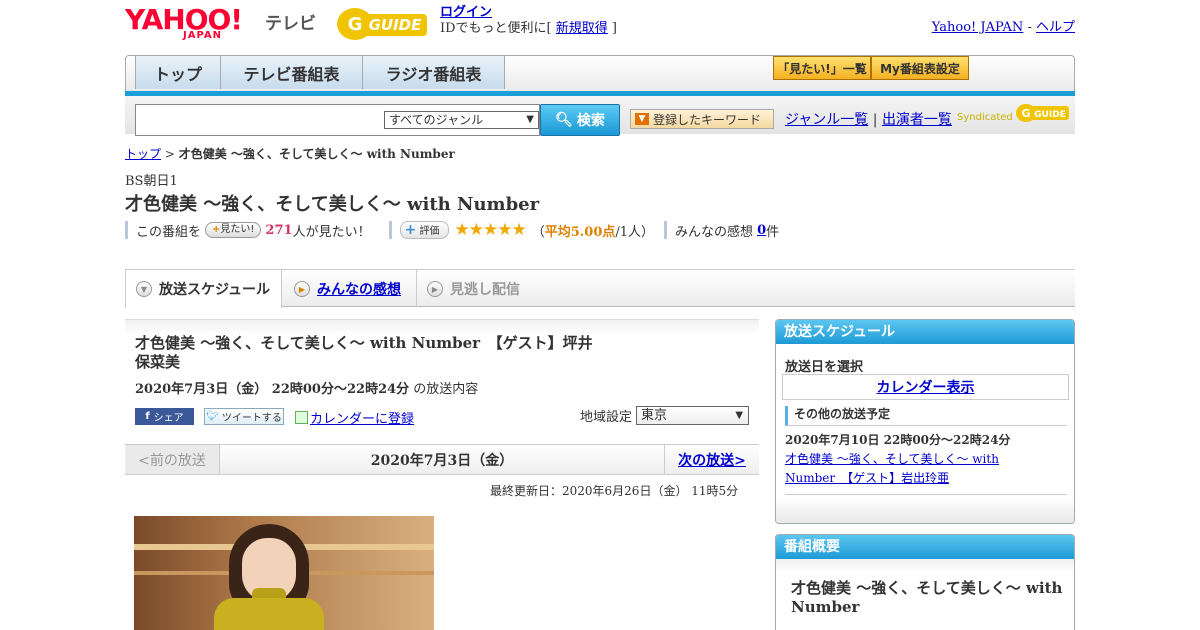 Image resolution: width=1200 pixels, height=630 pixels. I want to click on mitai-prefix: この番組を, so click(169, 232).